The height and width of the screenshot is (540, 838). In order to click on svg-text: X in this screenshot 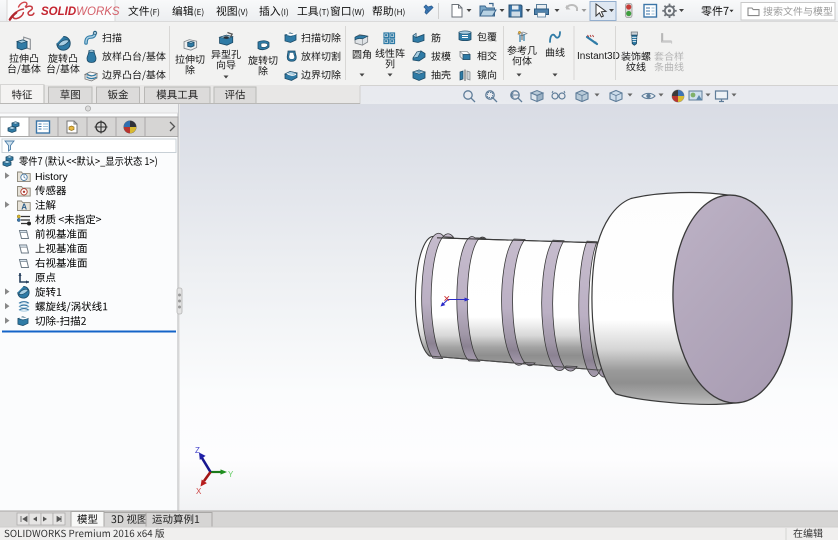, I will do `click(199, 491)`.